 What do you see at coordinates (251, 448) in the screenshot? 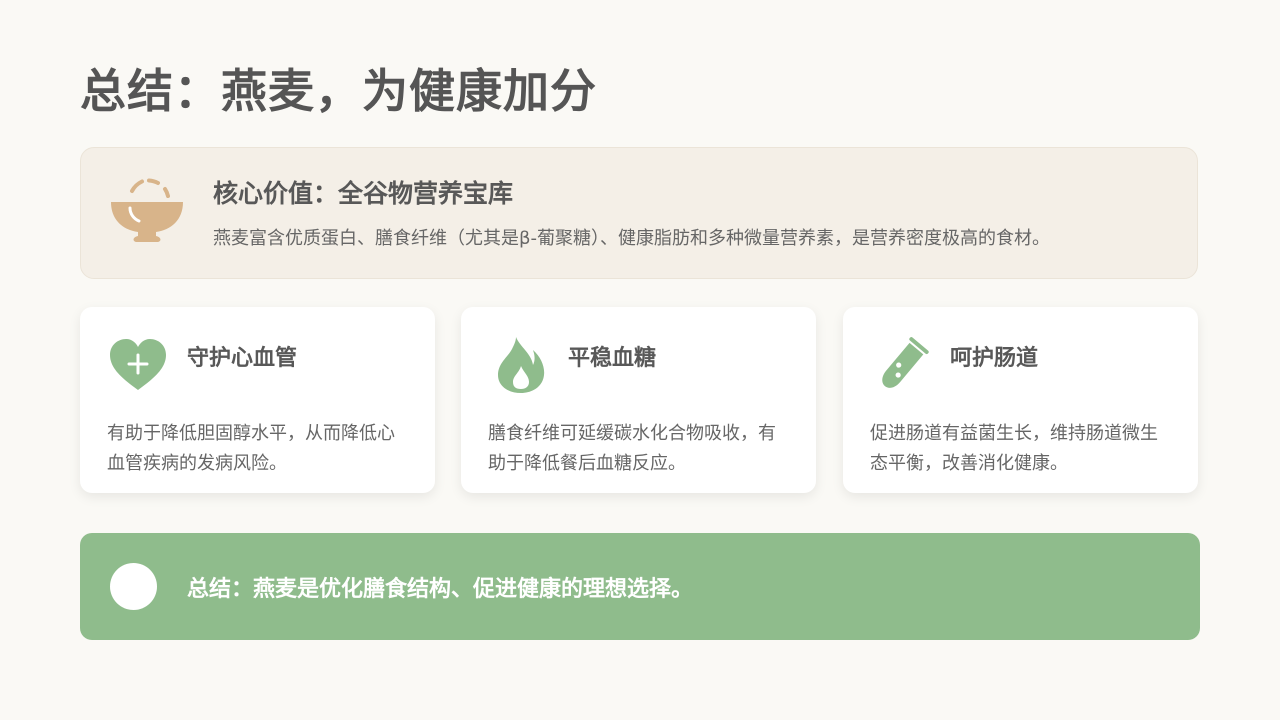
I see `feature-description: 有助于降低胆固醇水平，从而降低心血管疾病的发病风险。` at bounding box center [251, 448].